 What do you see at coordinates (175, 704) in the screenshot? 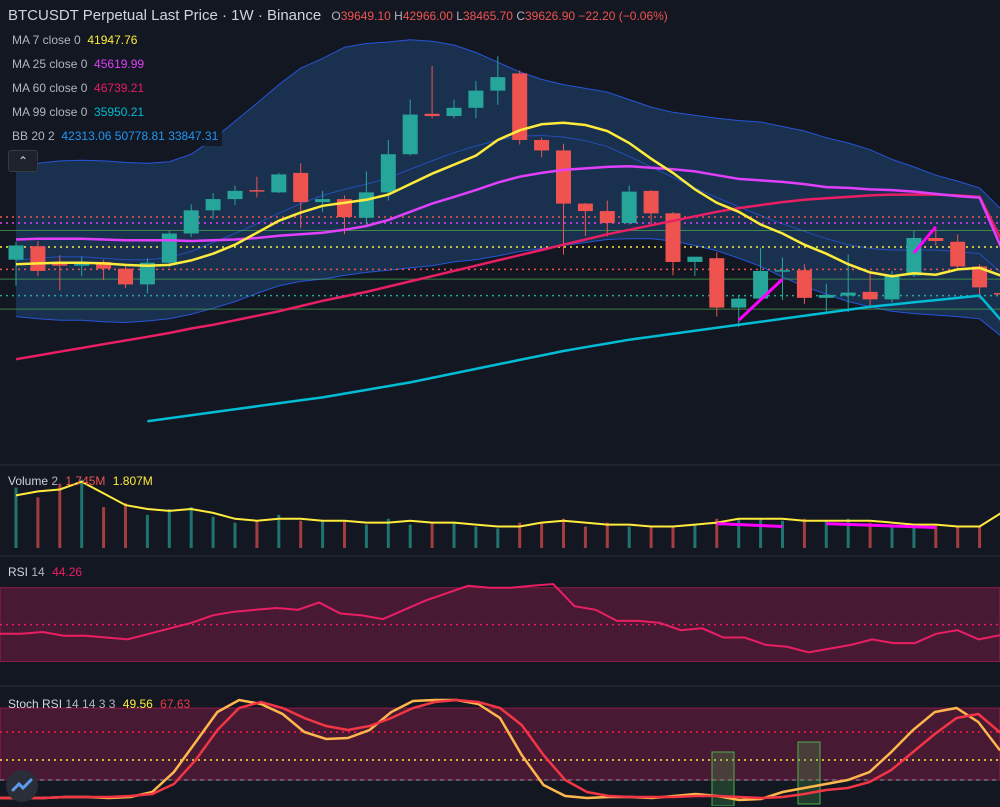
I see `stoch-d-value: 67.63` at bounding box center [175, 704].